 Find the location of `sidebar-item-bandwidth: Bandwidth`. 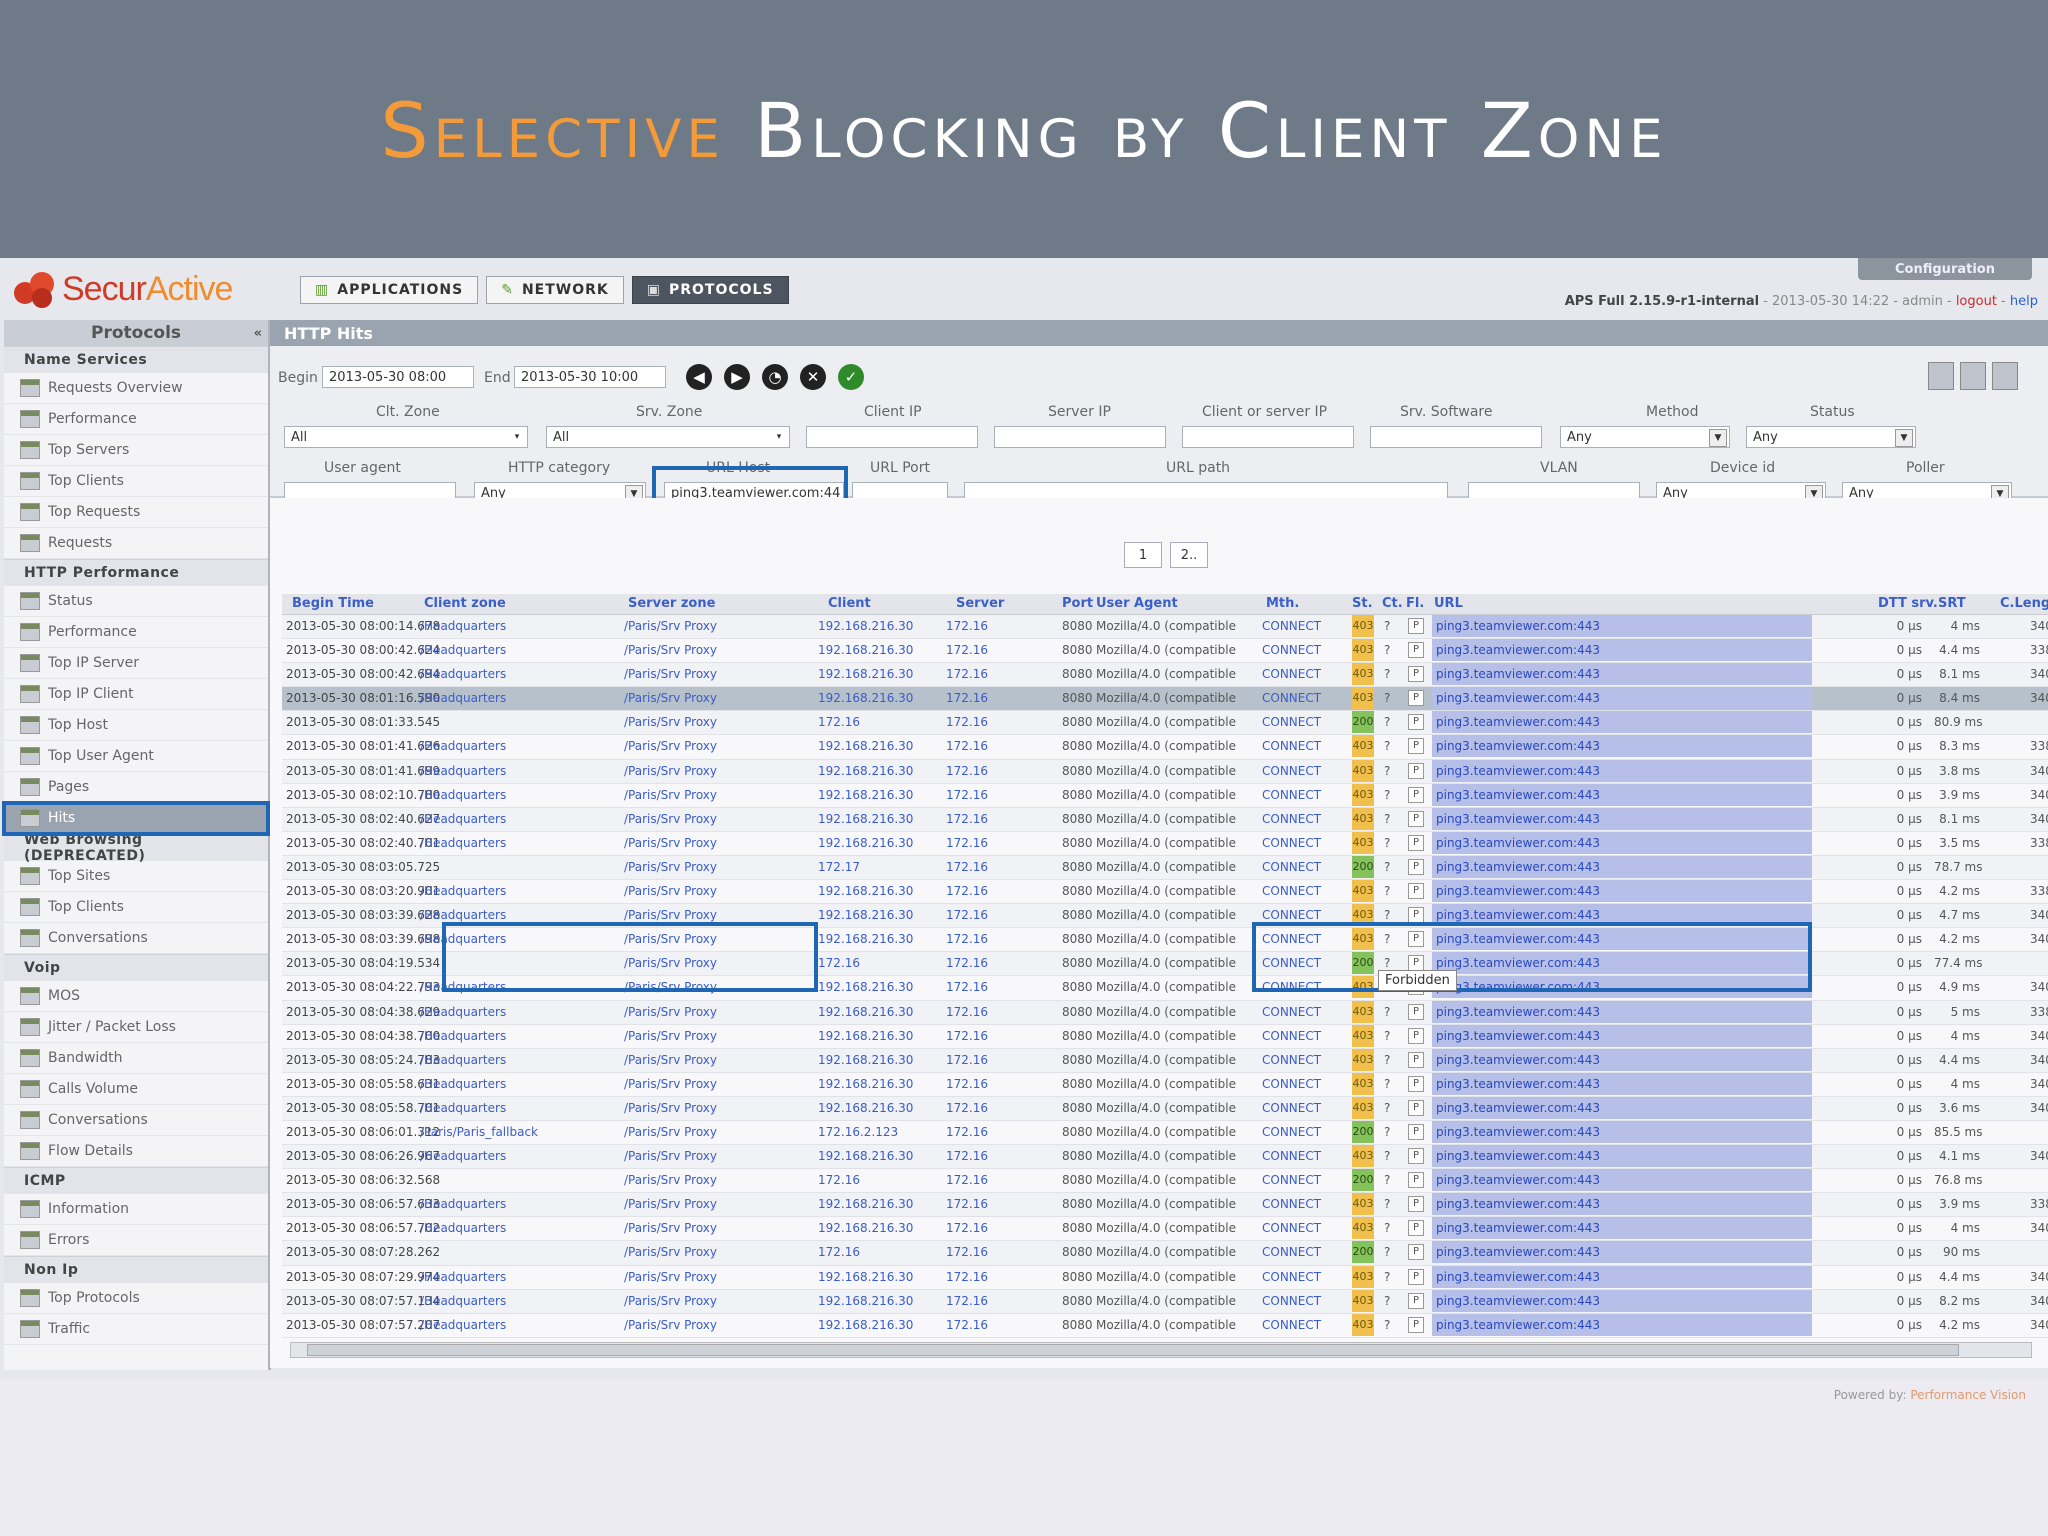

sidebar-item-bandwidth: Bandwidth is located at coordinates (136, 1058).